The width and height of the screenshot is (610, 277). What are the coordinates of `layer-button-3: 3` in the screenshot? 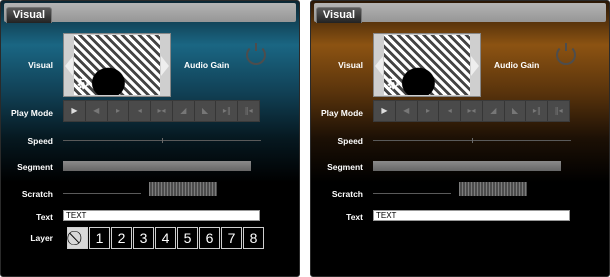 It's located at (143, 238).